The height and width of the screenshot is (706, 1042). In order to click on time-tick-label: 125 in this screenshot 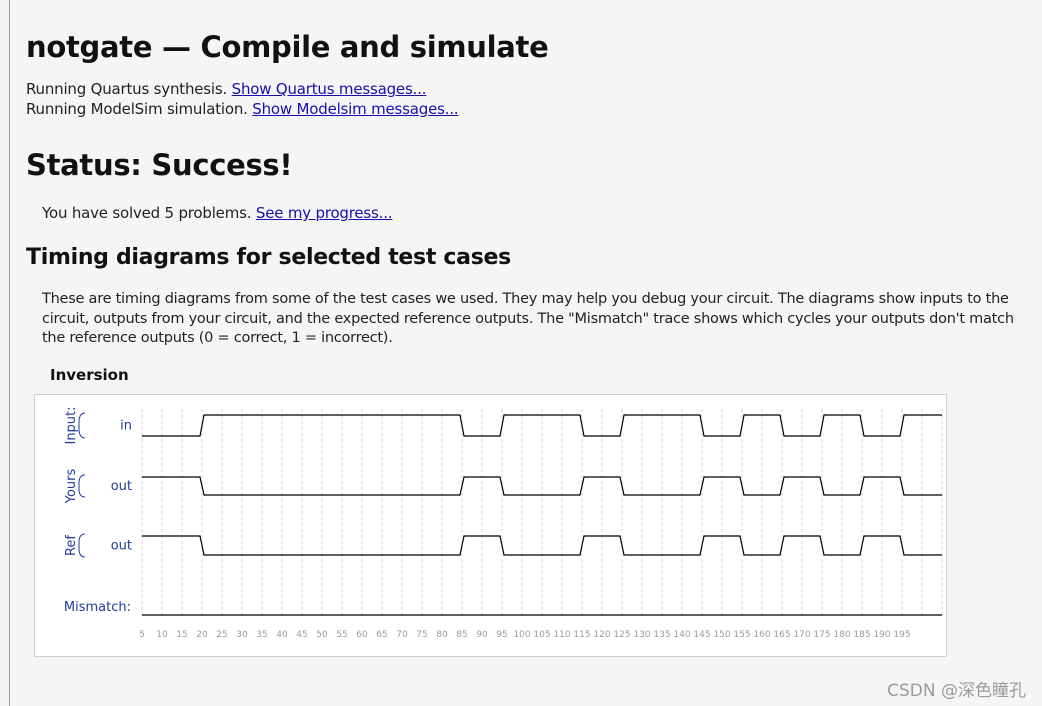, I will do `click(621, 635)`.